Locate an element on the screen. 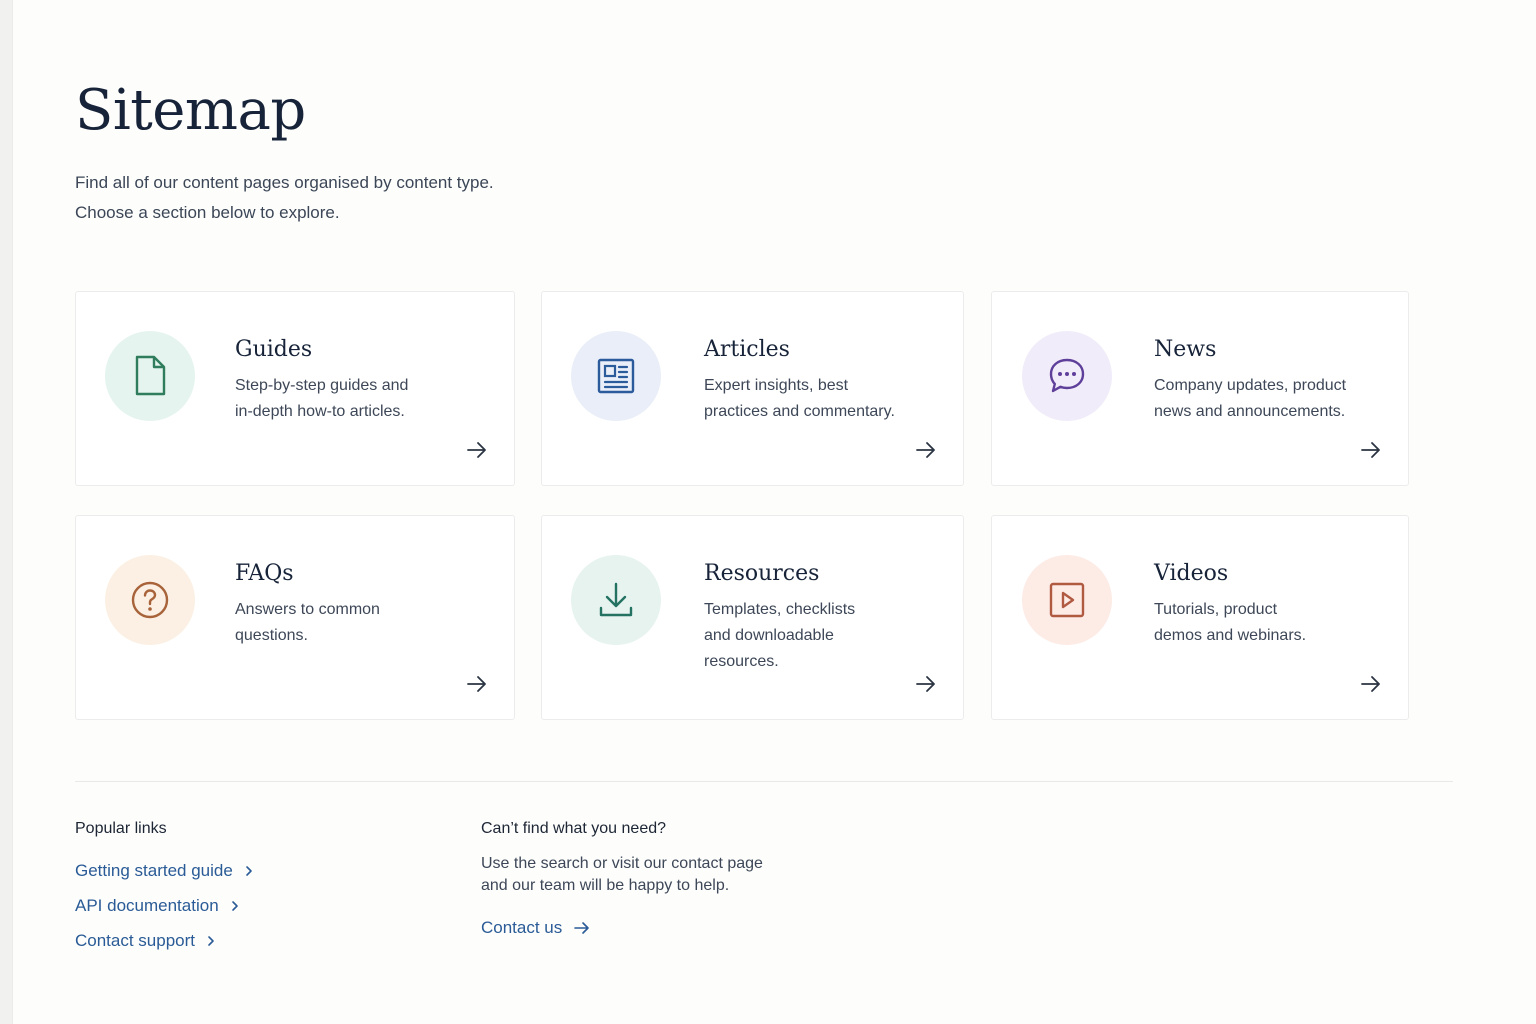 The height and width of the screenshot is (1024, 1536). card-title: FAQs is located at coordinates (264, 573).